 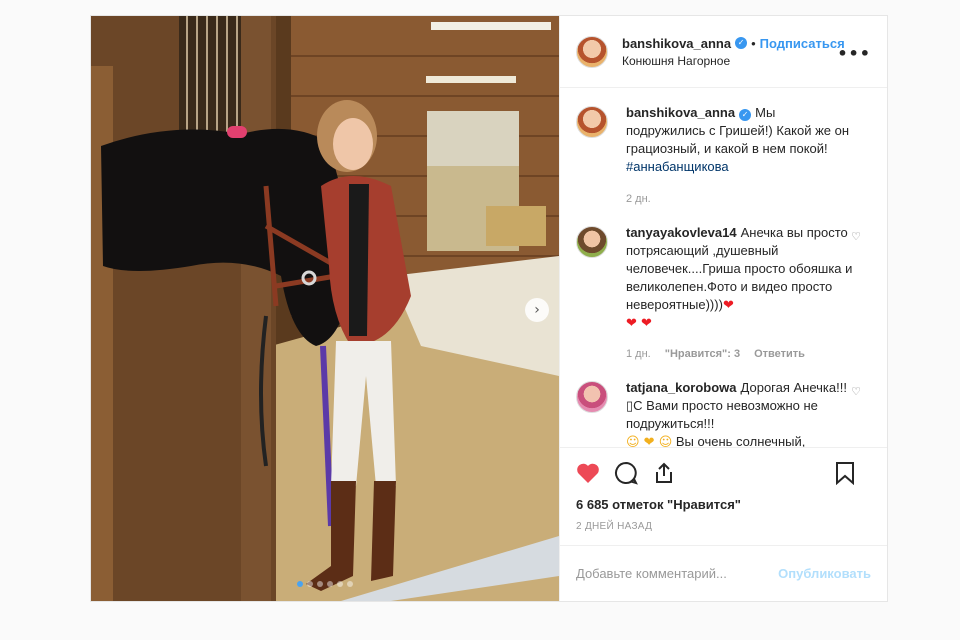 What do you see at coordinates (680, 112) in the screenshot?
I see `caption-username: banshikova_anna` at bounding box center [680, 112].